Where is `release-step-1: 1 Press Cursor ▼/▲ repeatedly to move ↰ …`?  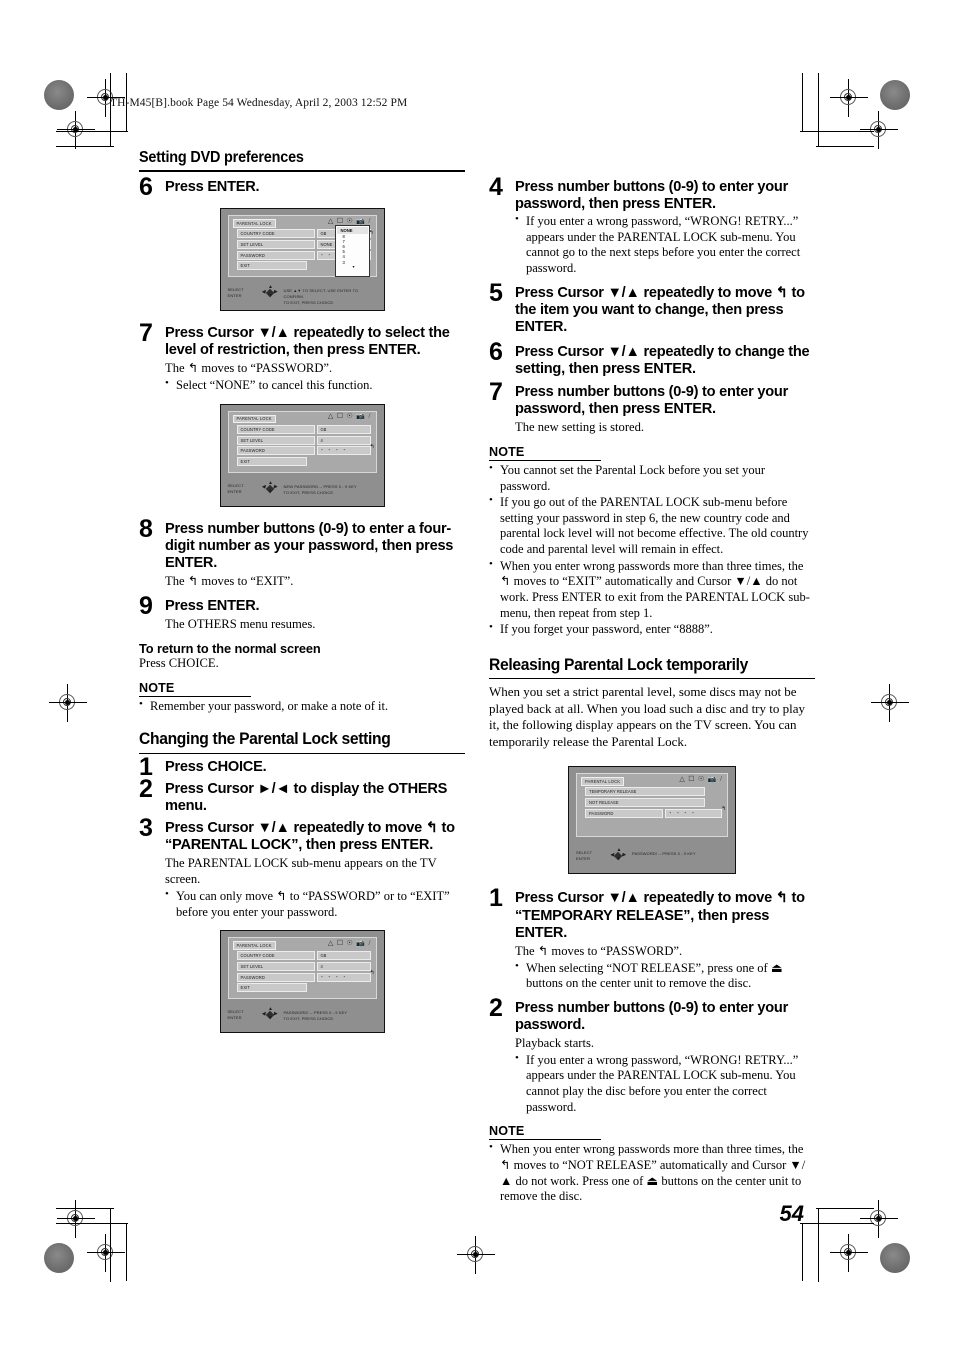 release-step-1: 1 Press Cursor ▼/▲ repeatedly to move ↰ … is located at coordinates (652, 939).